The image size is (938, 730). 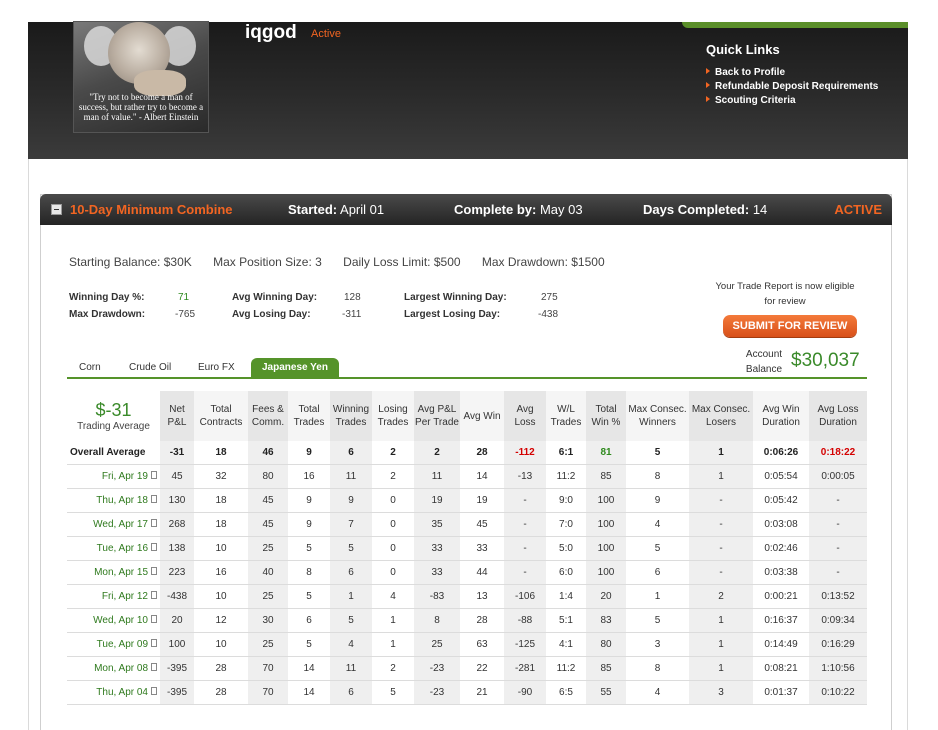 What do you see at coordinates (708, 99) in the screenshot?
I see `bullet-arrow-icon` at bounding box center [708, 99].